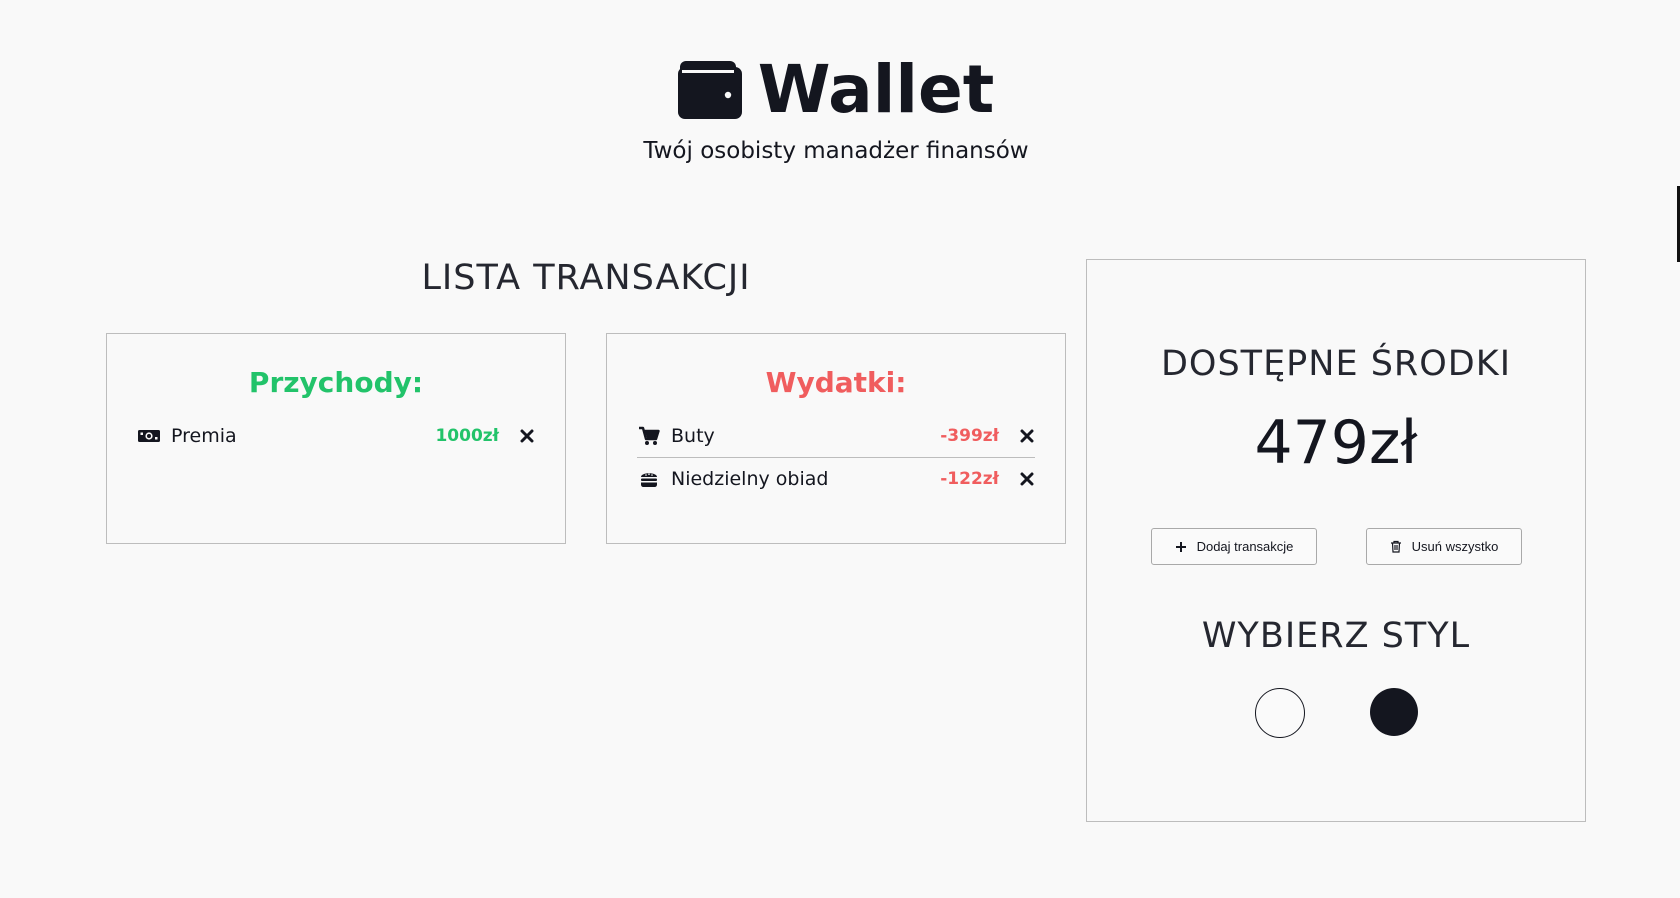 The height and width of the screenshot is (898, 1680). What do you see at coordinates (1455, 546) in the screenshot?
I see `delete-all-label: Usuń wszystko` at bounding box center [1455, 546].